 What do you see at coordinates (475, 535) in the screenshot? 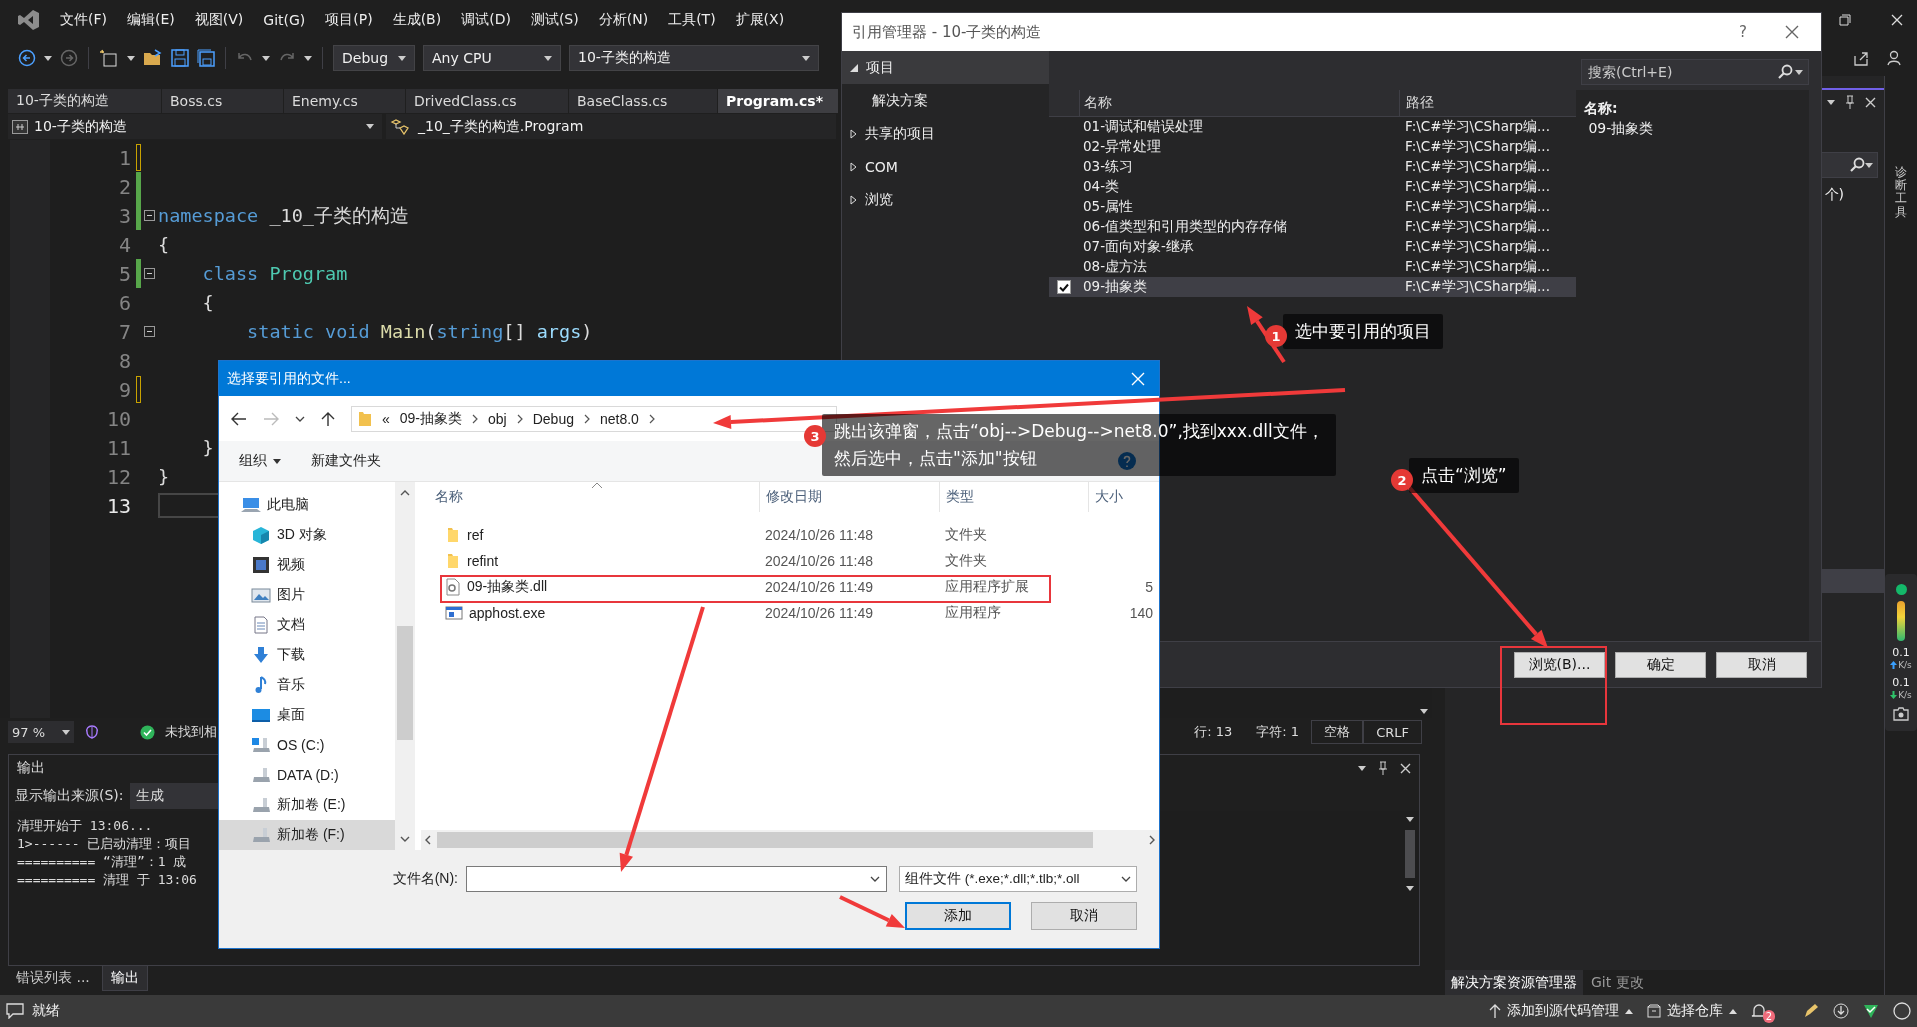
I see `file-name: ref` at bounding box center [475, 535].